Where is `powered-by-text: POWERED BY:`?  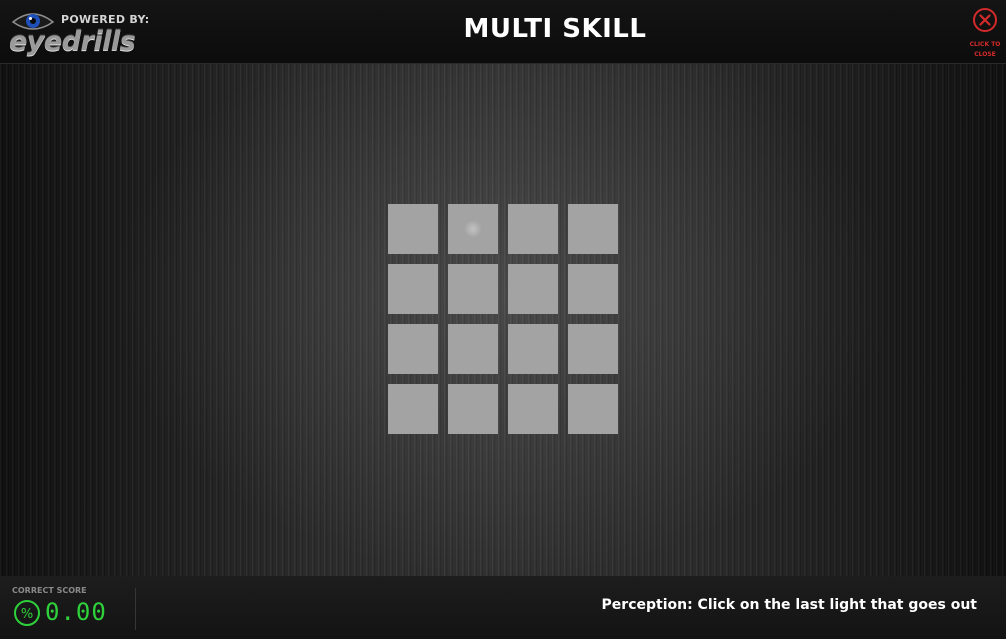 powered-by-text: POWERED BY: is located at coordinates (105, 19).